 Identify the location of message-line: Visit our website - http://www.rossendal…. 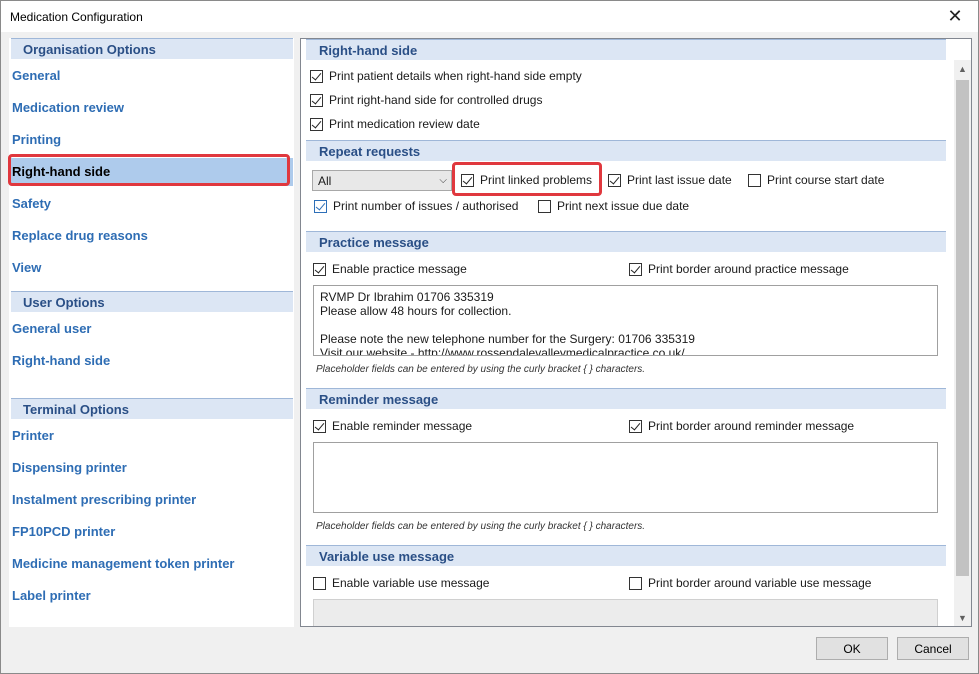
(502, 351).